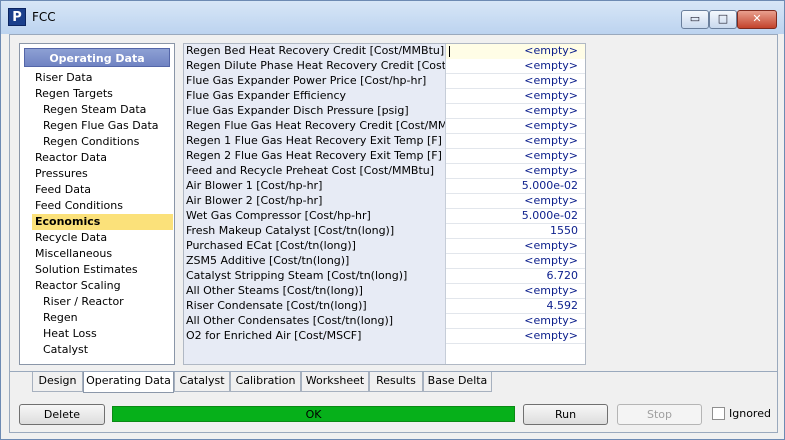  I want to click on row-label: Wet Gas Compressor [Cost/hp-hr], so click(315, 216).